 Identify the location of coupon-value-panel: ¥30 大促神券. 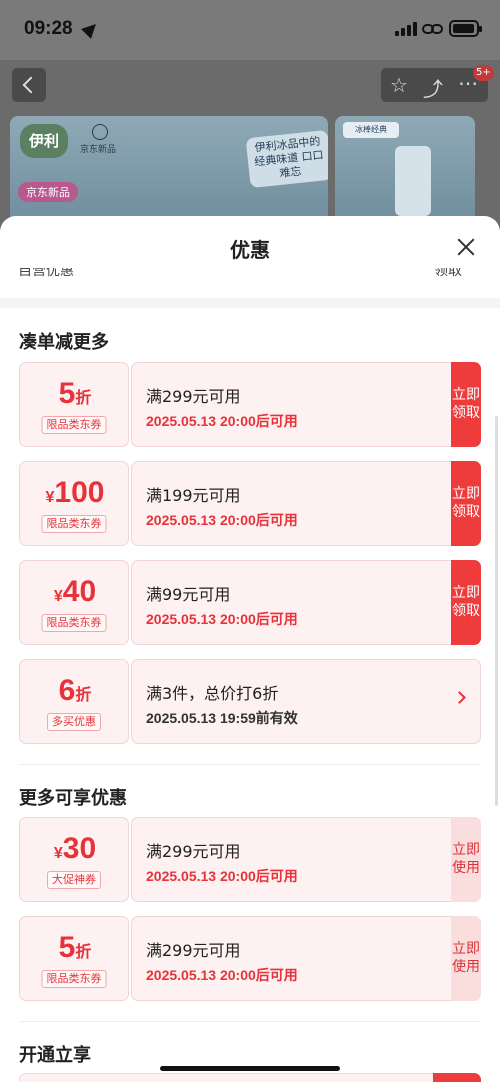
(74, 859).